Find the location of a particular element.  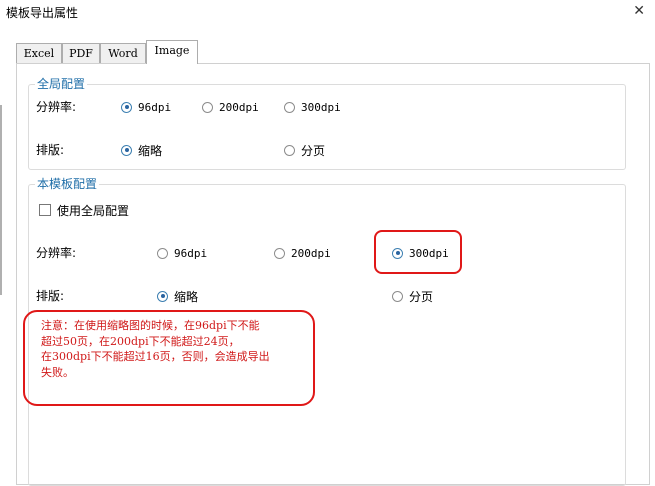

global-resolution-300-radio: 300dpi is located at coordinates (312, 107).